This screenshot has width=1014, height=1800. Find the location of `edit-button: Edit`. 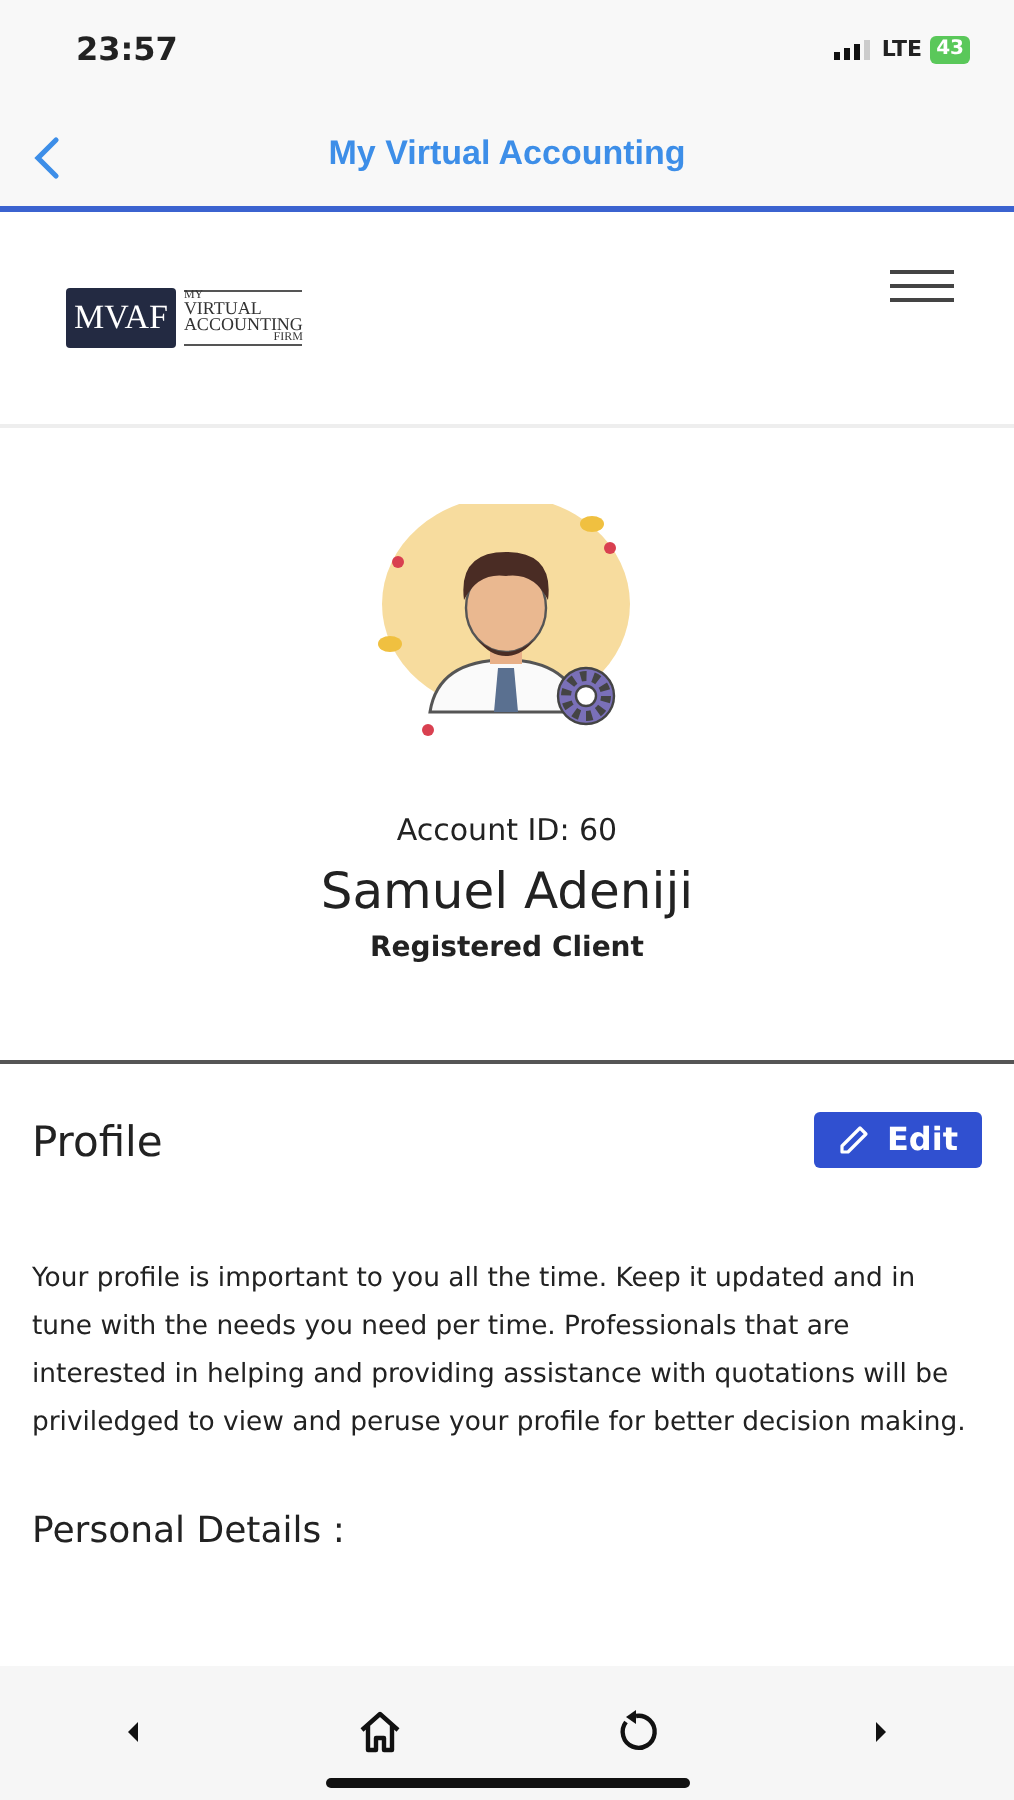

edit-button: Edit is located at coordinates (898, 1140).